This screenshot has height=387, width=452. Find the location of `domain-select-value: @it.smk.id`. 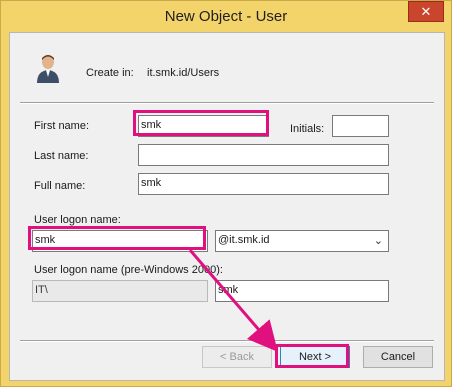

domain-select-value: @it.smk.id is located at coordinates (244, 240).